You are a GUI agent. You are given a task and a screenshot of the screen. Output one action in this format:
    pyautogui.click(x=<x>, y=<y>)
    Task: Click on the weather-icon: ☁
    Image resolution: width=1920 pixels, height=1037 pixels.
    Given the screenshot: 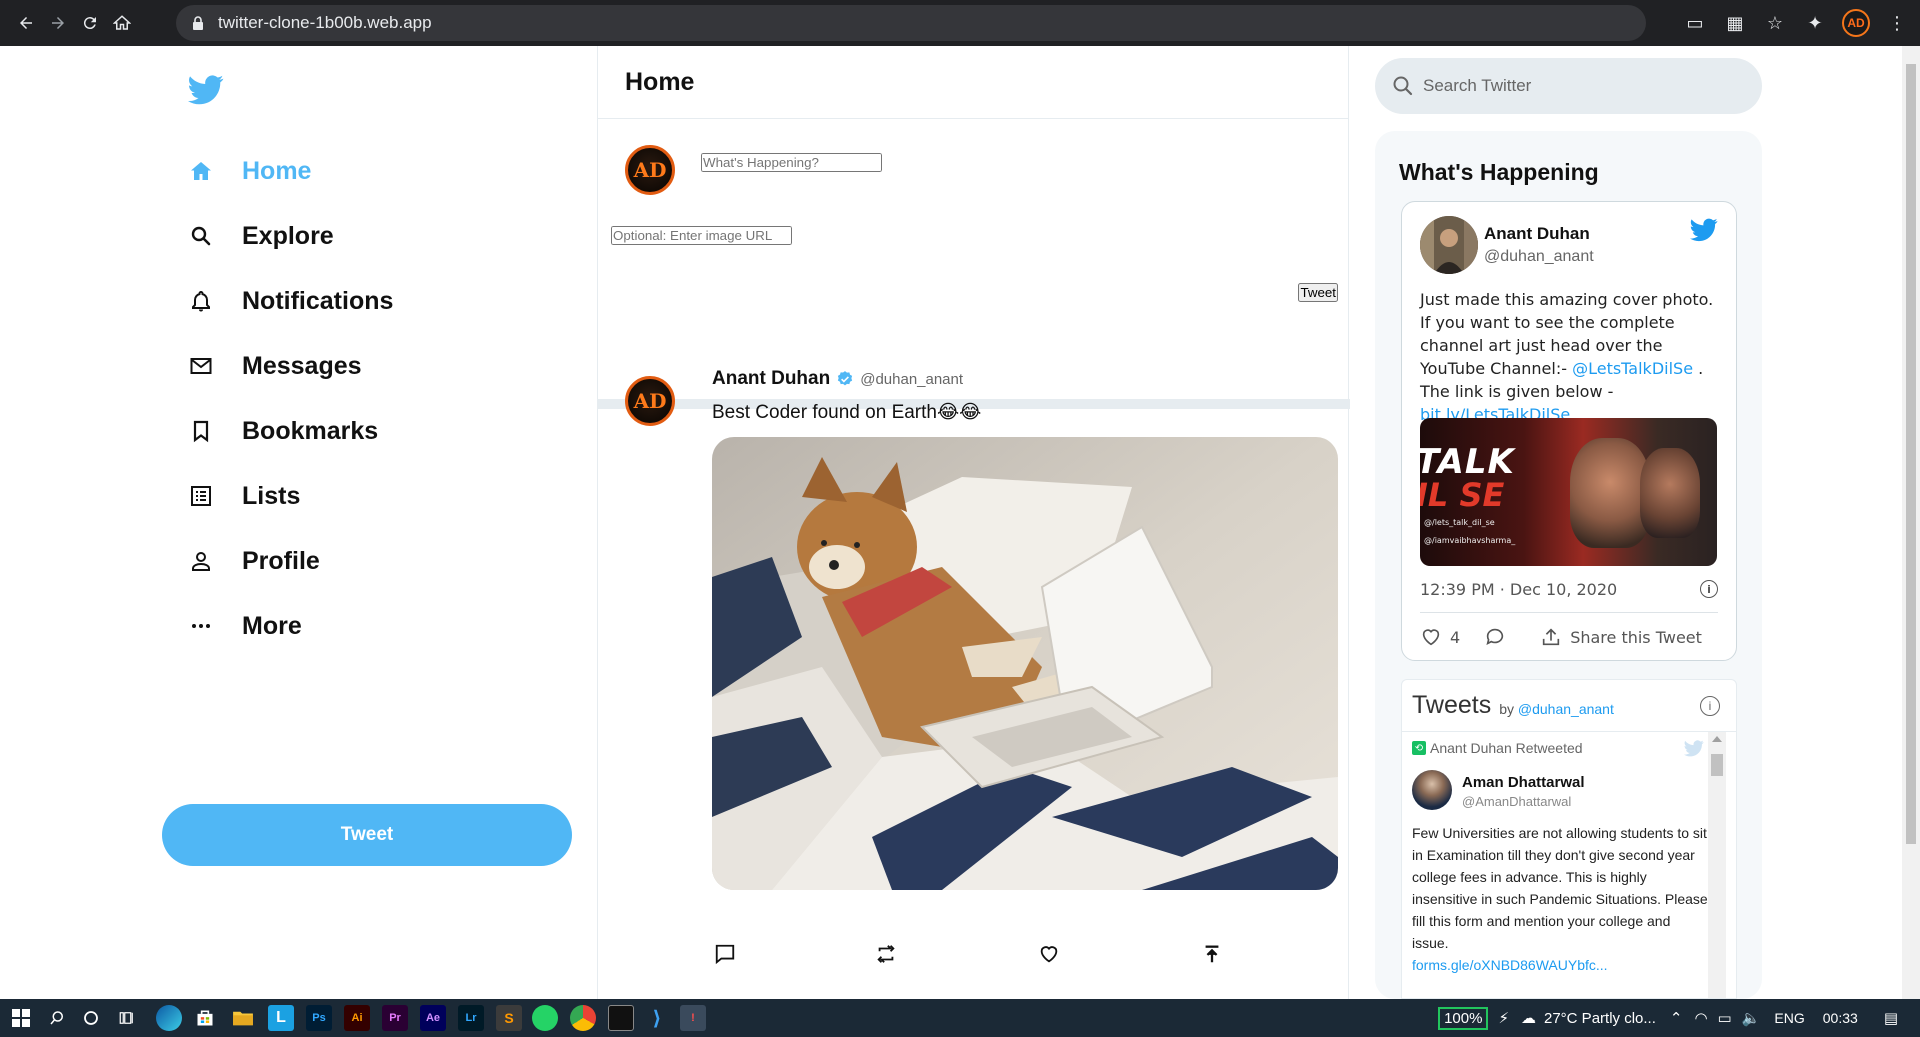 What is the action you would take?
    pyautogui.click(x=1528, y=1018)
    